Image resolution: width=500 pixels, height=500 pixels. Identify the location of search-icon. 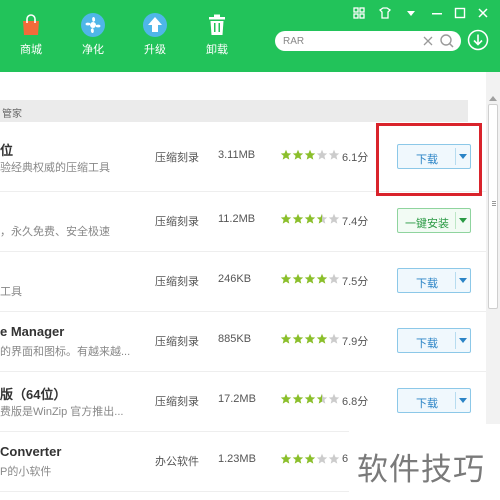
(447, 41).